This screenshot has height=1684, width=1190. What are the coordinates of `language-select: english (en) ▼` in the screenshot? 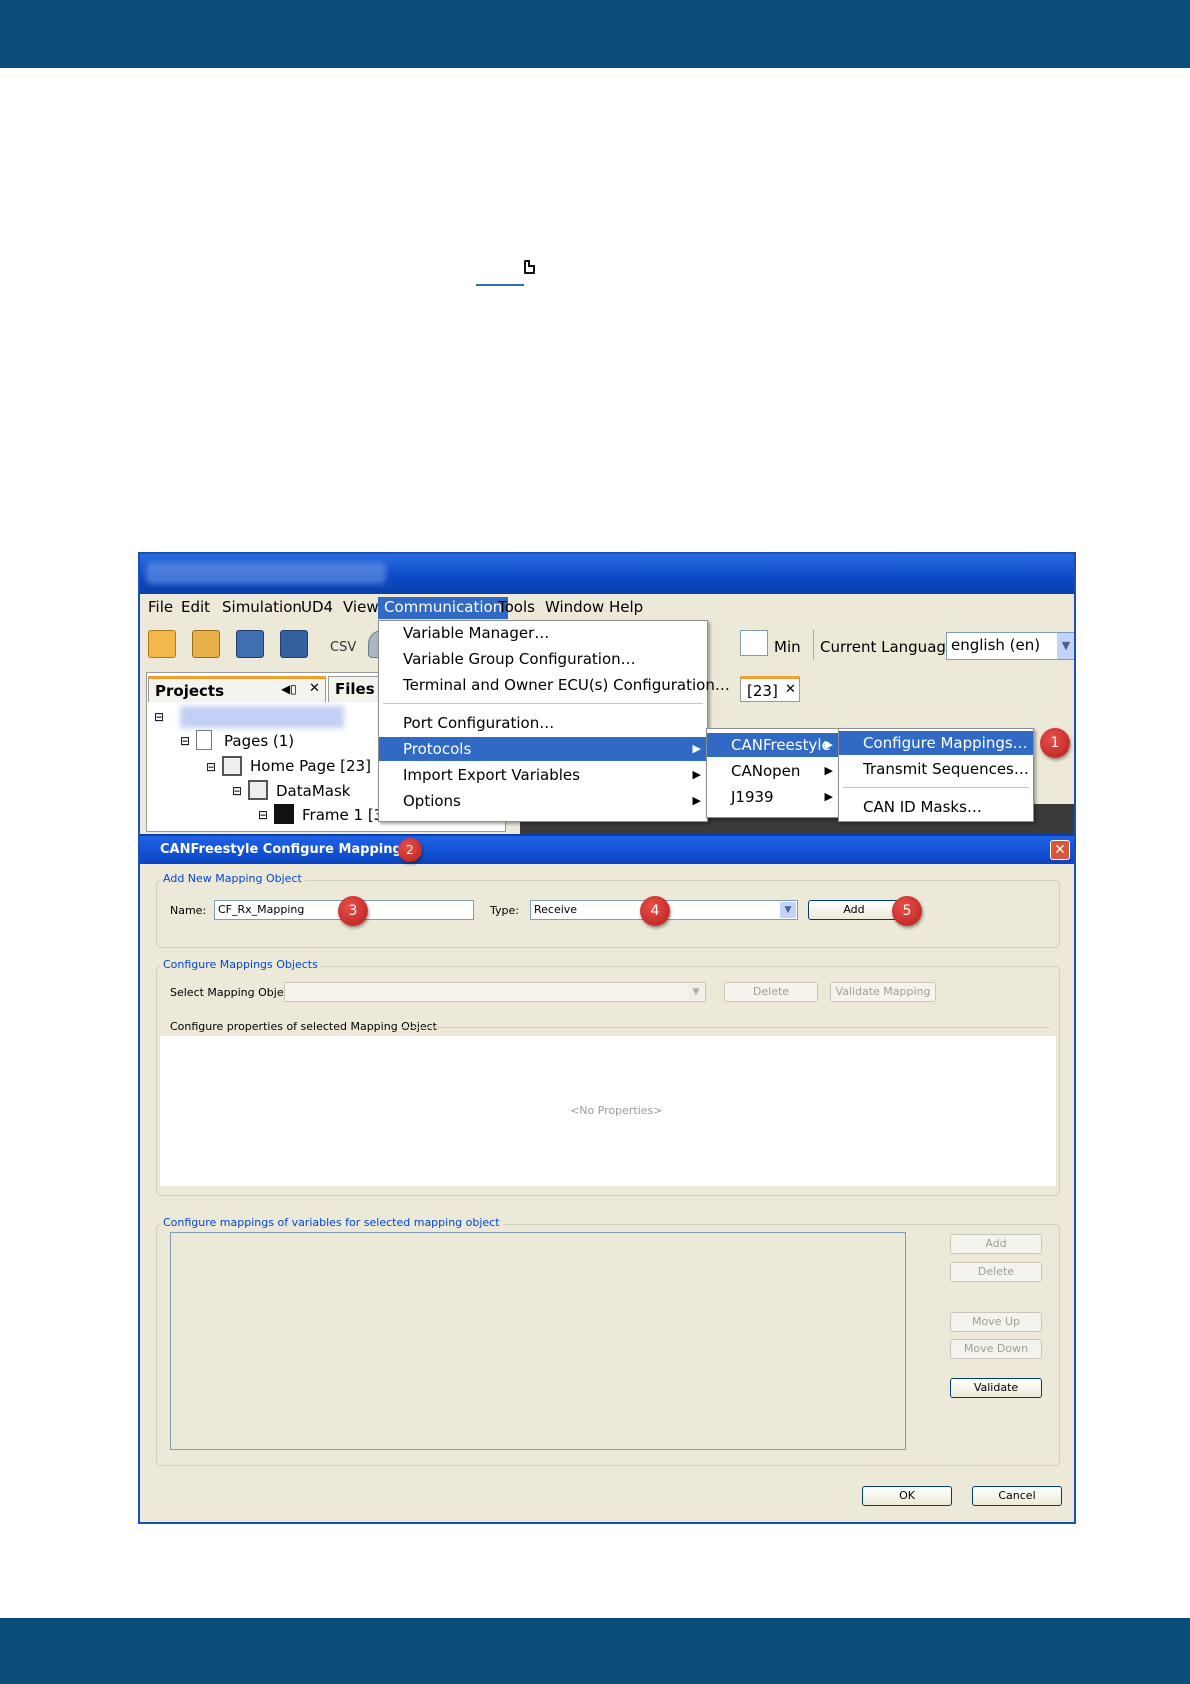 It's located at (1010, 646).